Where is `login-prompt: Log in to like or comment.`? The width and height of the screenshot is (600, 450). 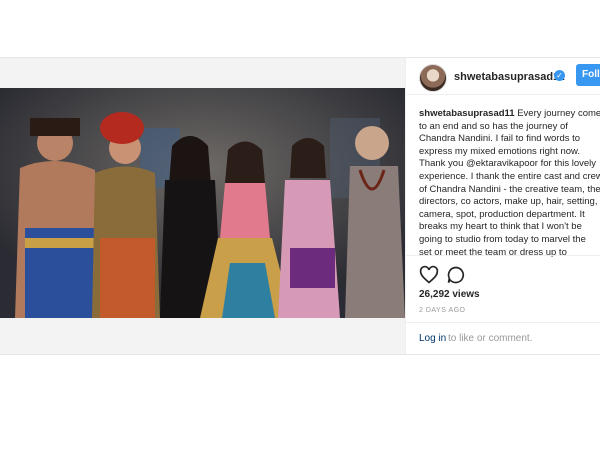 login-prompt: Log in to like or comment. is located at coordinates (503, 338).